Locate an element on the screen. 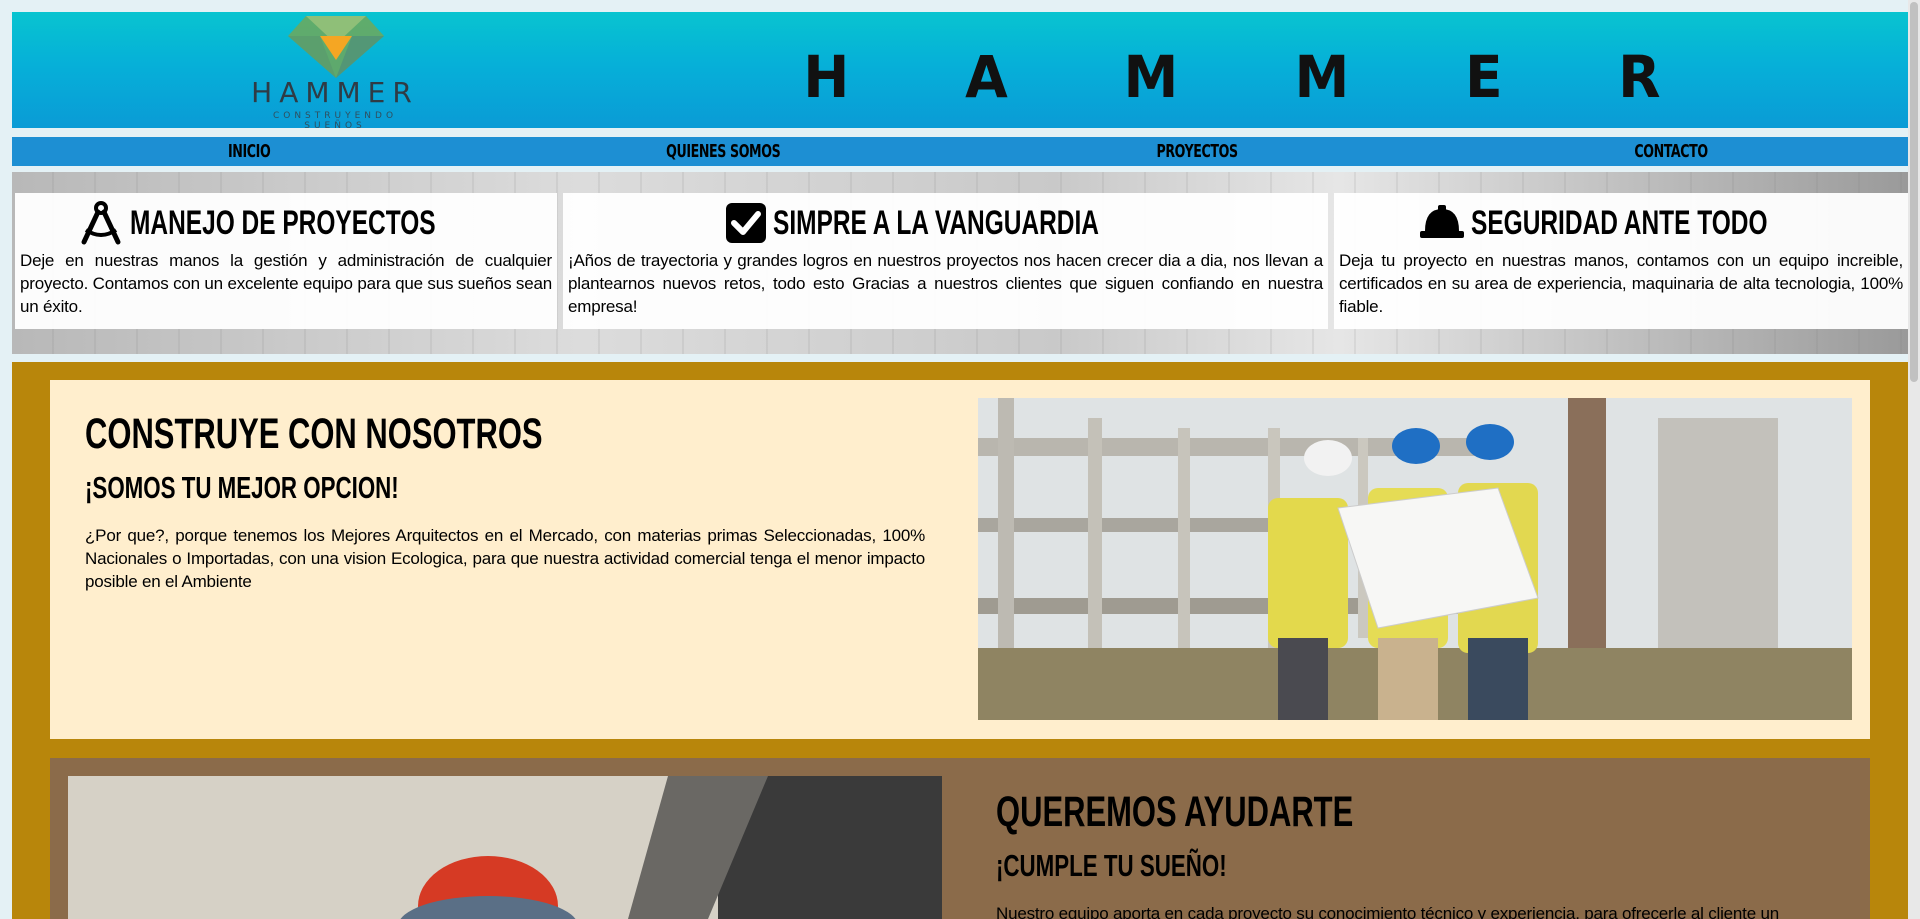 The width and height of the screenshot is (1920, 919). feature-title: MANEJO DE PROYECTOS is located at coordinates (286, 223).